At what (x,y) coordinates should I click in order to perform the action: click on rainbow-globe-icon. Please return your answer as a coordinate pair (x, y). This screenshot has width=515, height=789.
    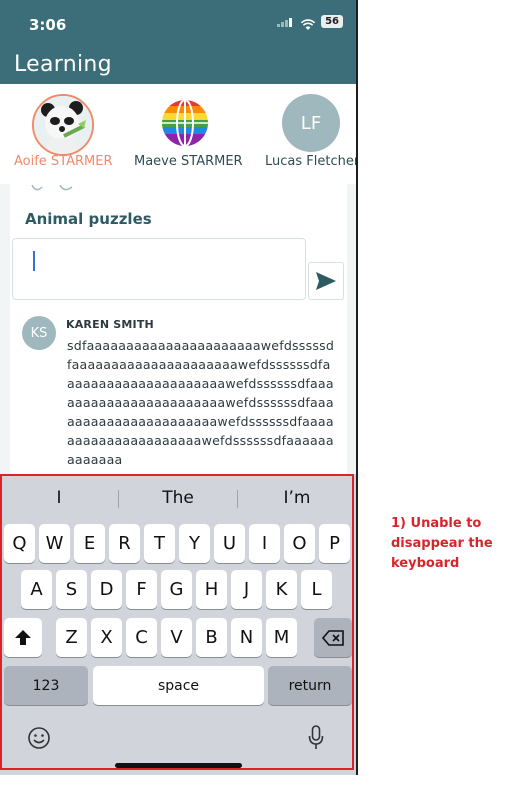
    Looking at the image, I should click on (185, 123).